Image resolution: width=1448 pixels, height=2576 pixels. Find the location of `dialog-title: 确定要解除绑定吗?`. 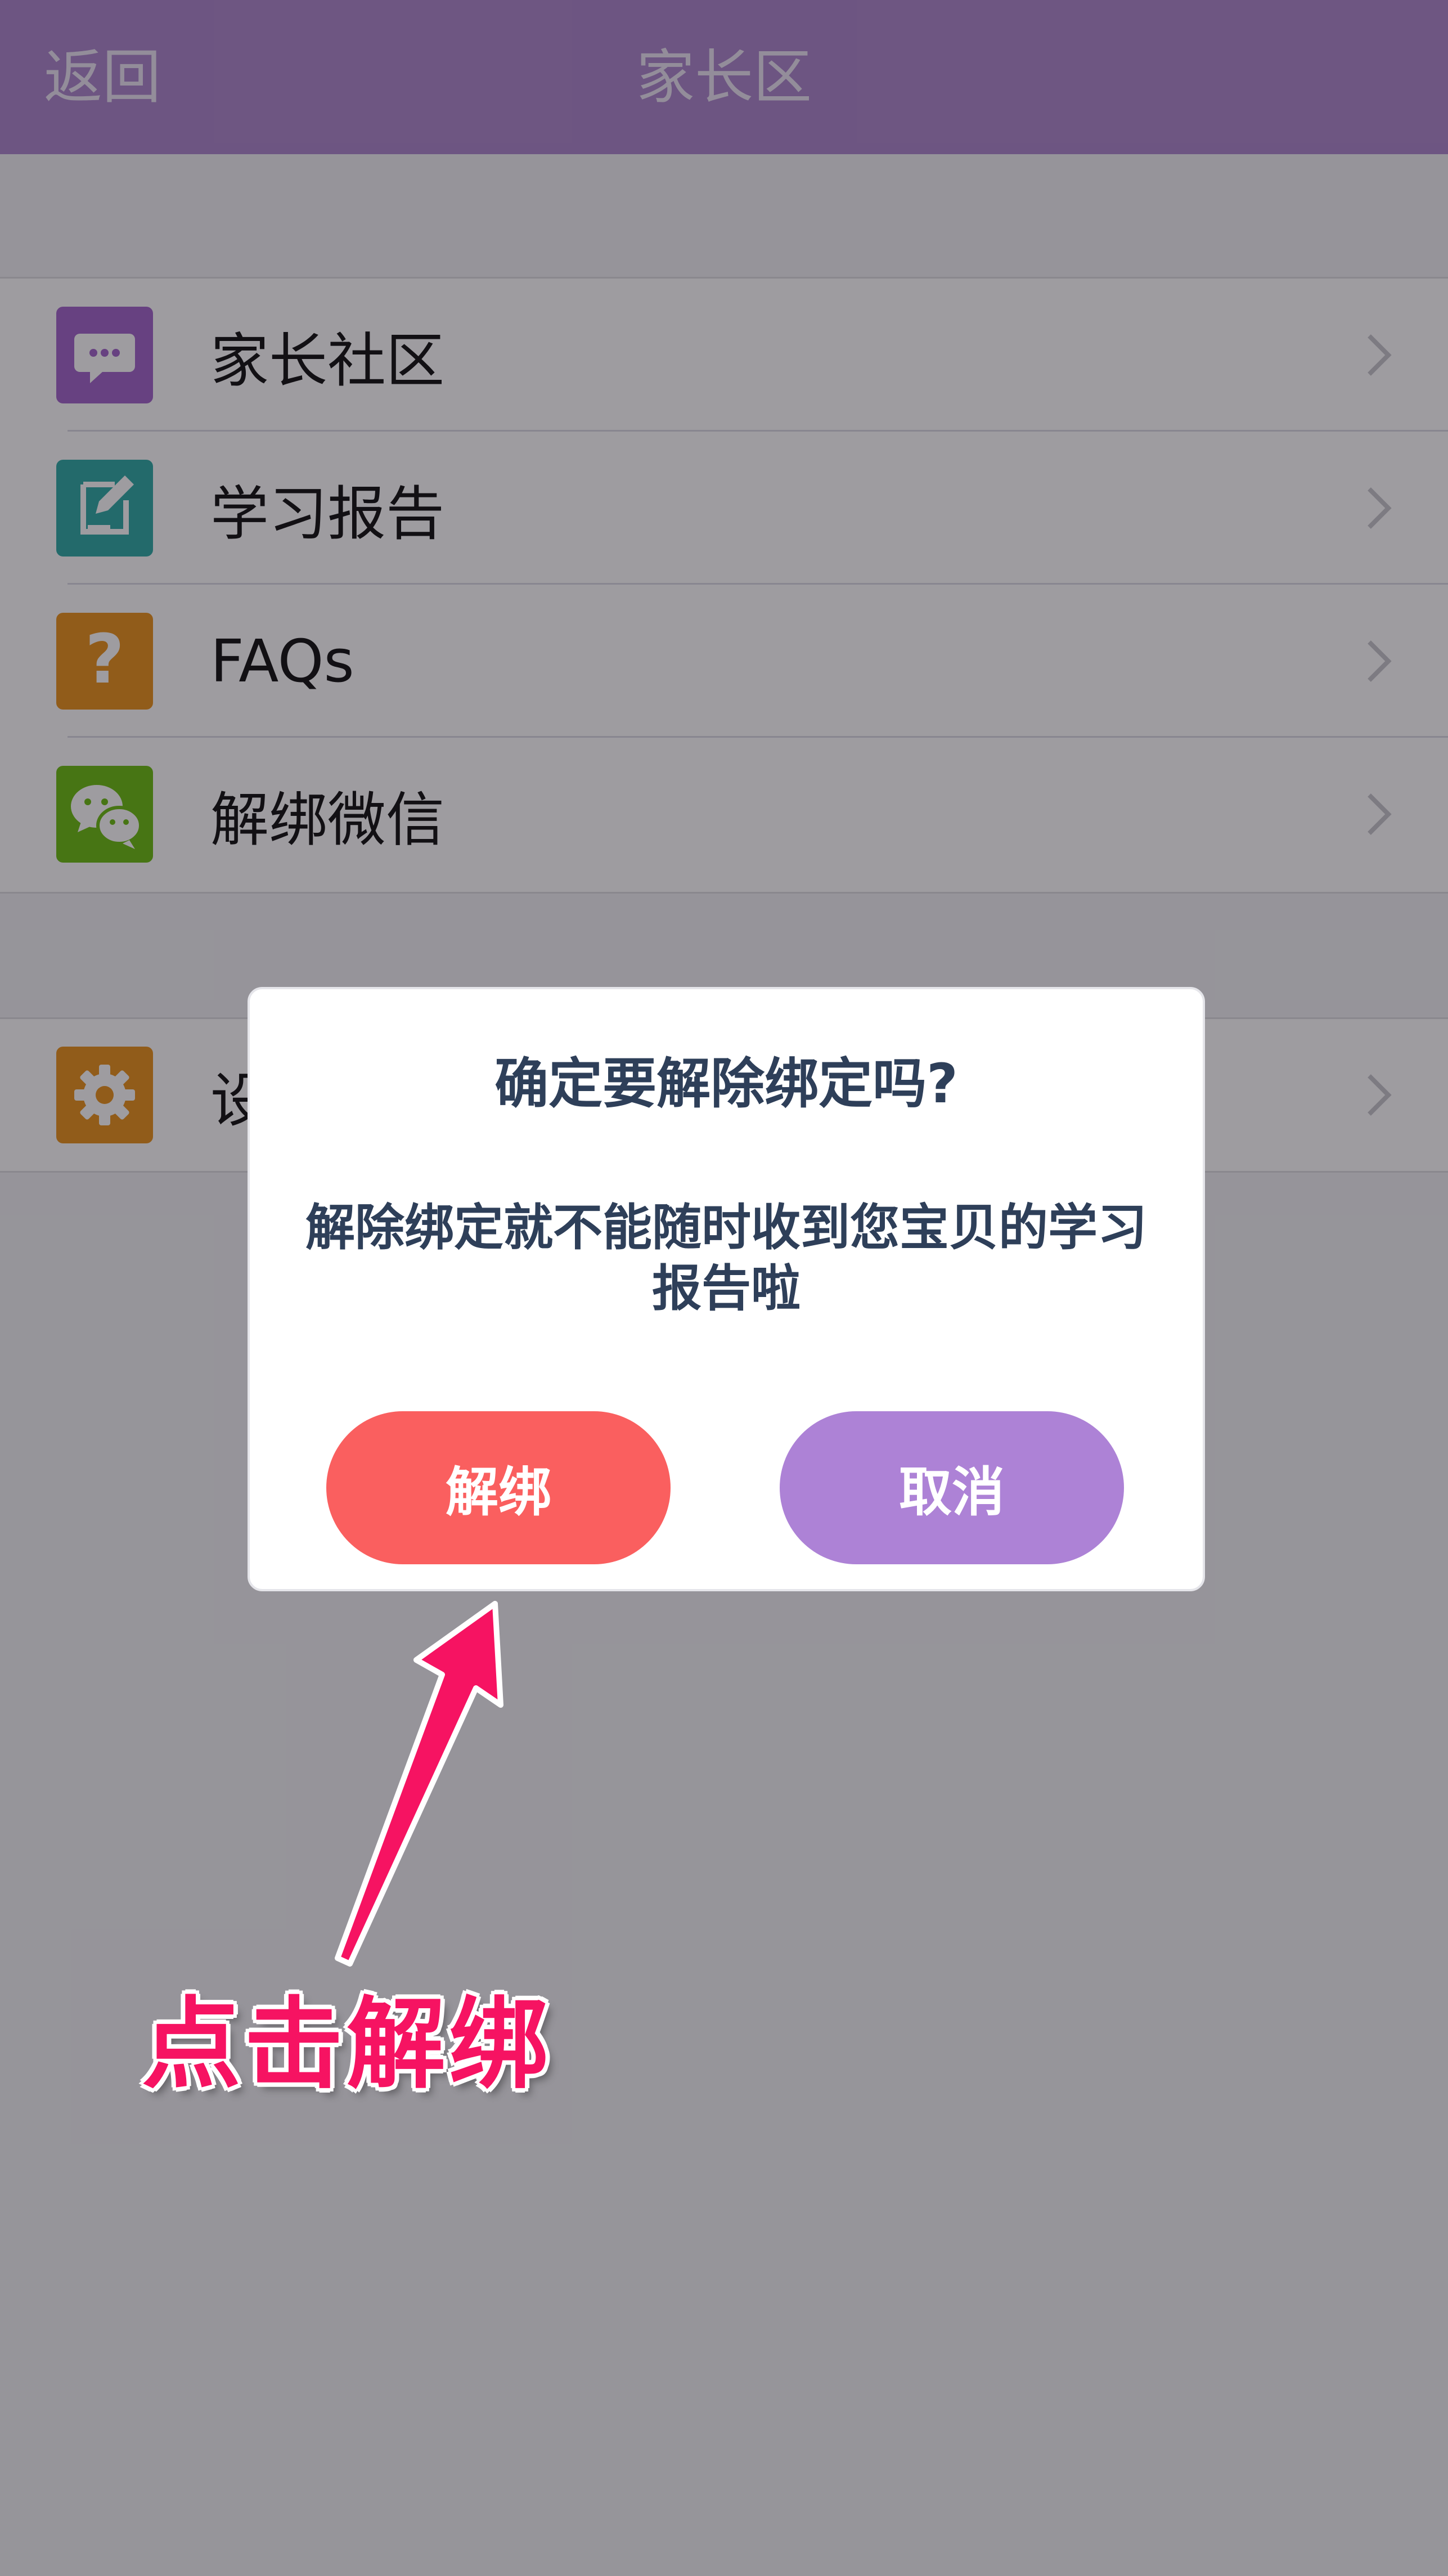

dialog-title: 确定要解除绑定吗? is located at coordinates (726, 1083).